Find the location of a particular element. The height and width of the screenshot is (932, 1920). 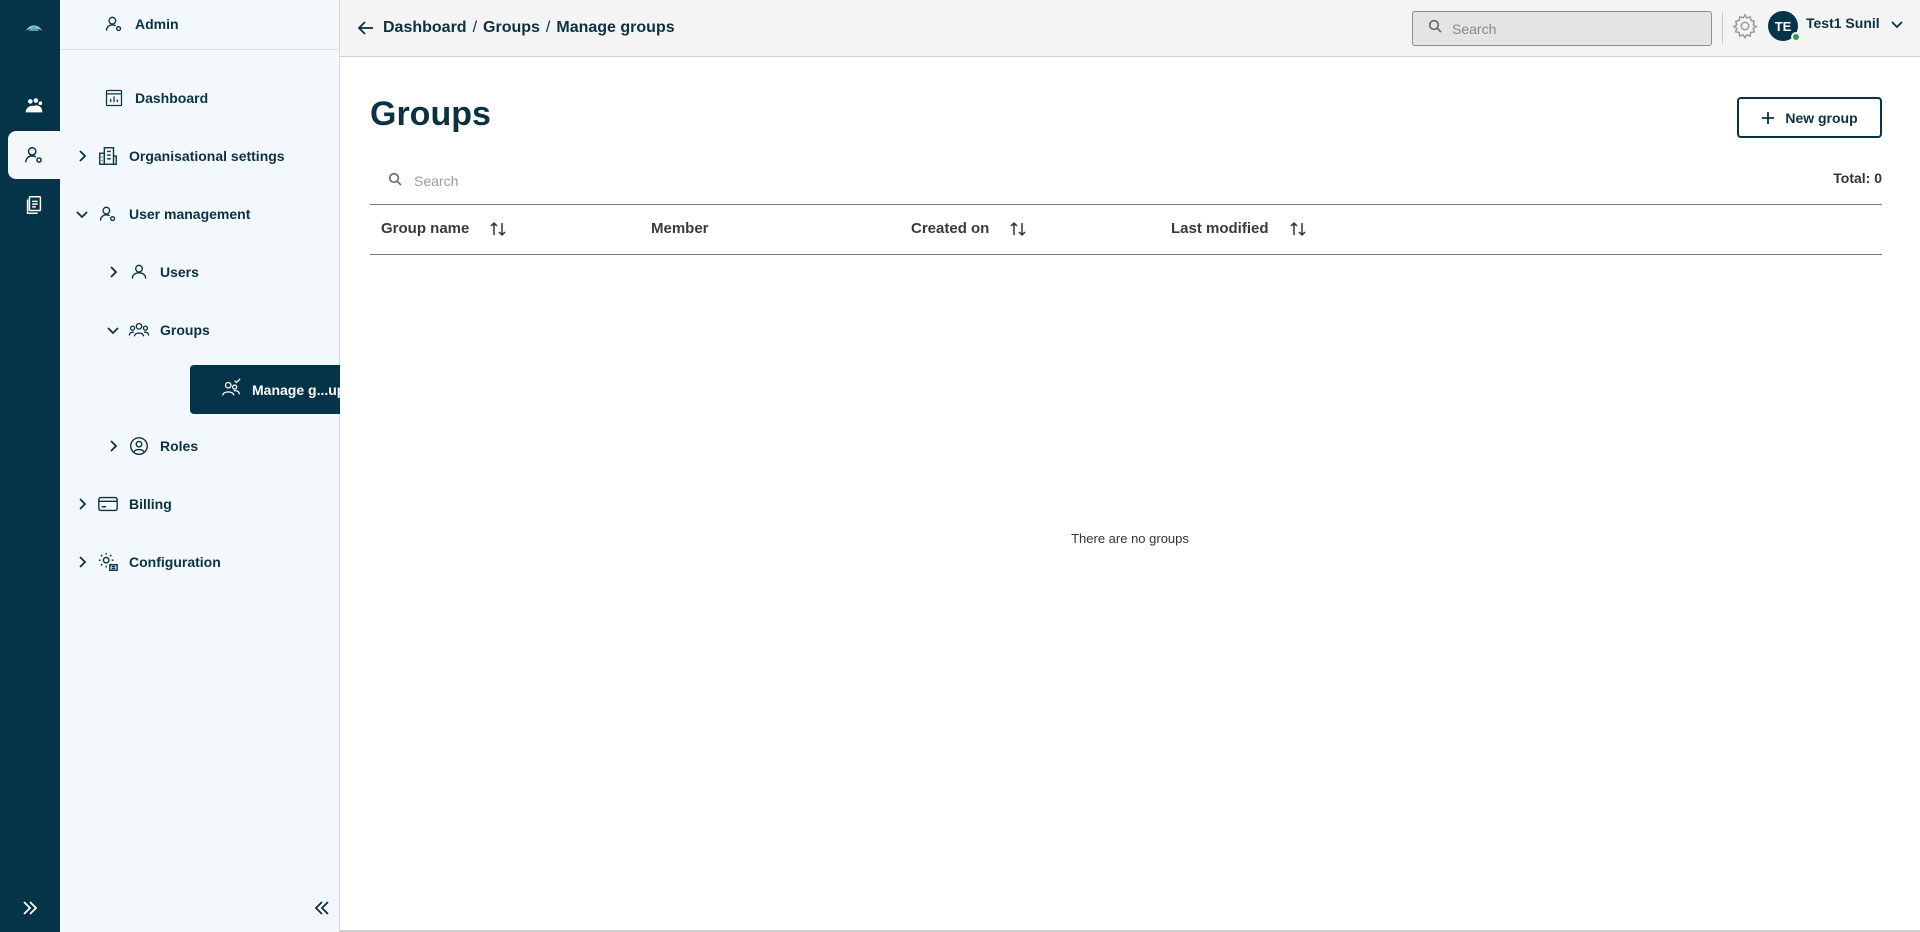

plus-icon is located at coordinates (1768, 118).